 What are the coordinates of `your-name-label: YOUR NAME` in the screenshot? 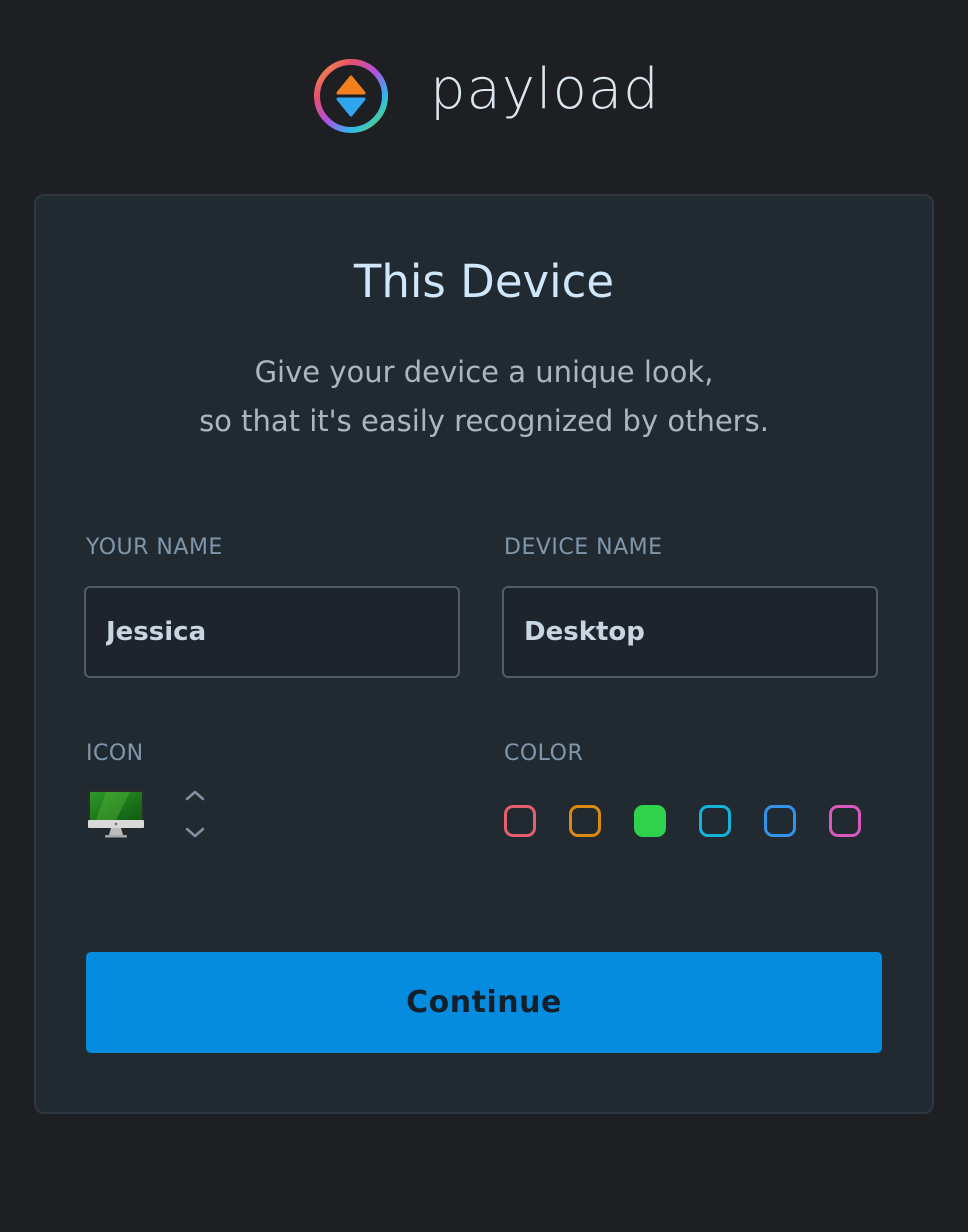 It's located at (154, 547).